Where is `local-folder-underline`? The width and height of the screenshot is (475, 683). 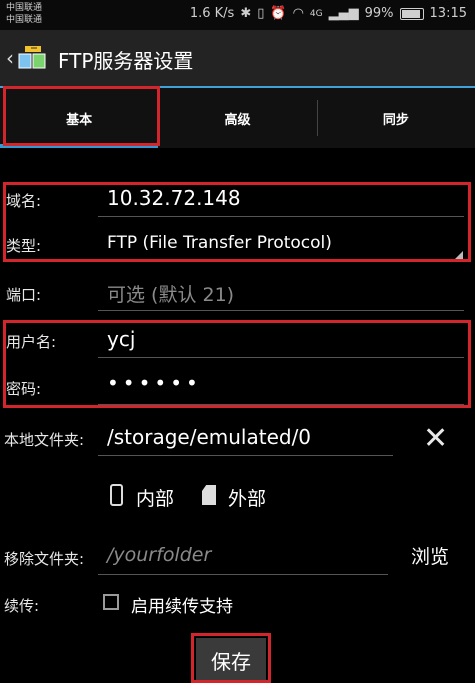 local-folder-underline is located at coordinates (245, 455).